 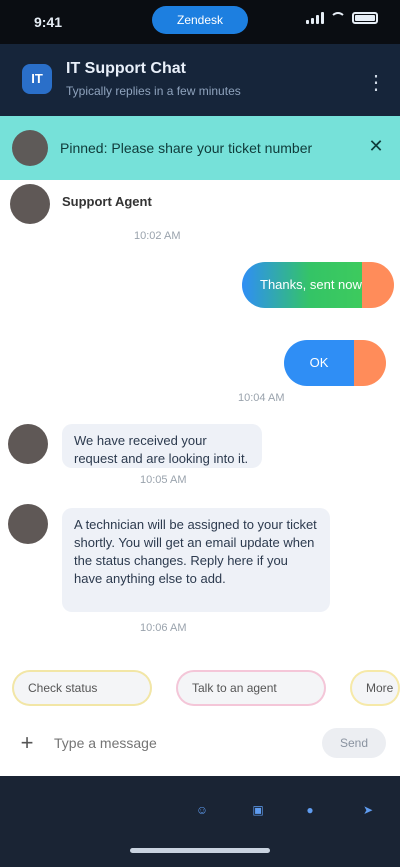 What do you see at coordinates (354, 743) in the screenshot?
I see `send-button: Send` at bounding box center [354, 743].